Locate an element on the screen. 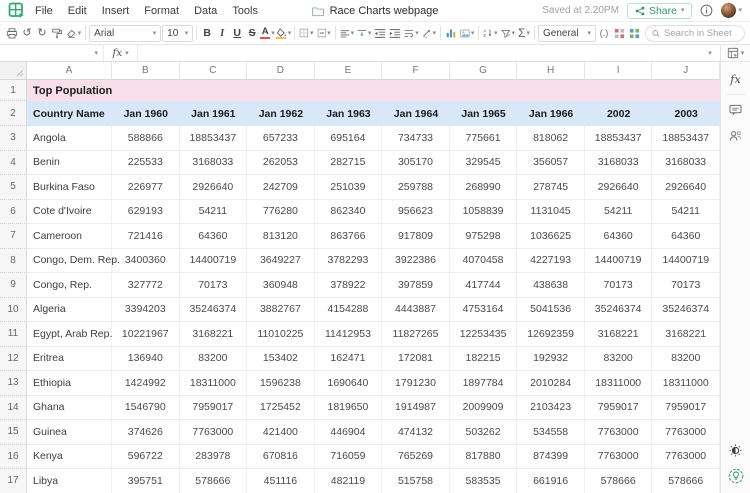 The height and width of the screenshot is (493, 750). cell-F10: 4443887 is located at coordinates (416, 309).